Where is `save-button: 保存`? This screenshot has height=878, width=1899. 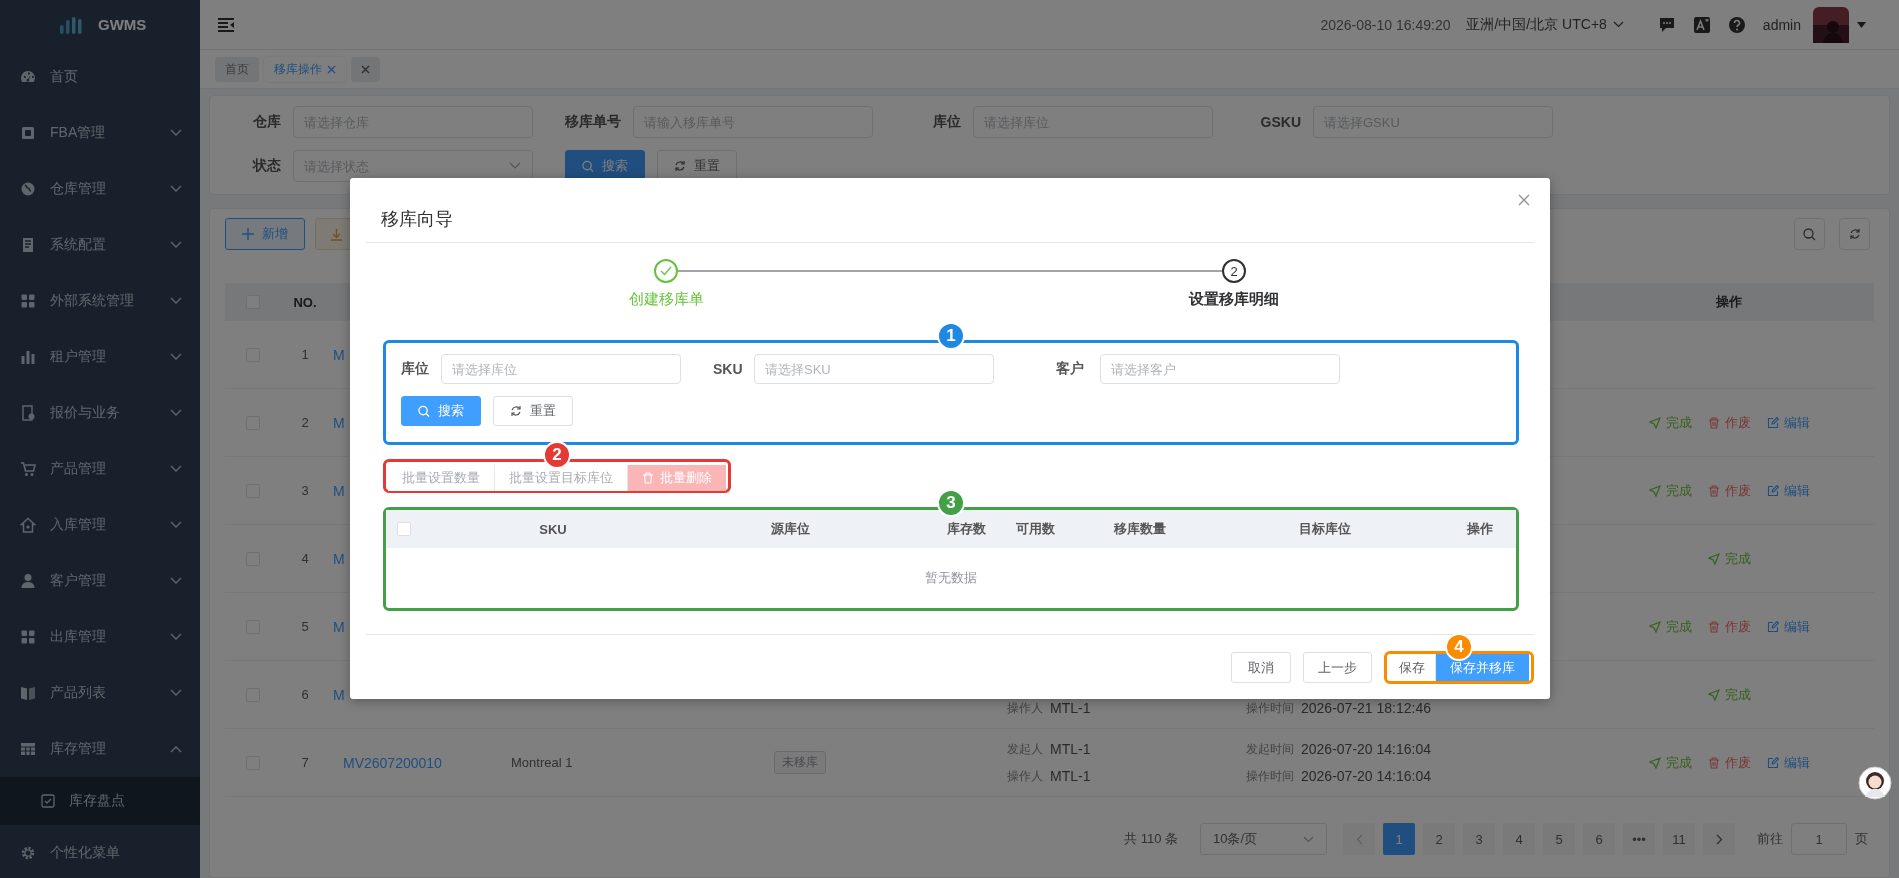 save-button: 保存 is located at coordinates (1412, 667).